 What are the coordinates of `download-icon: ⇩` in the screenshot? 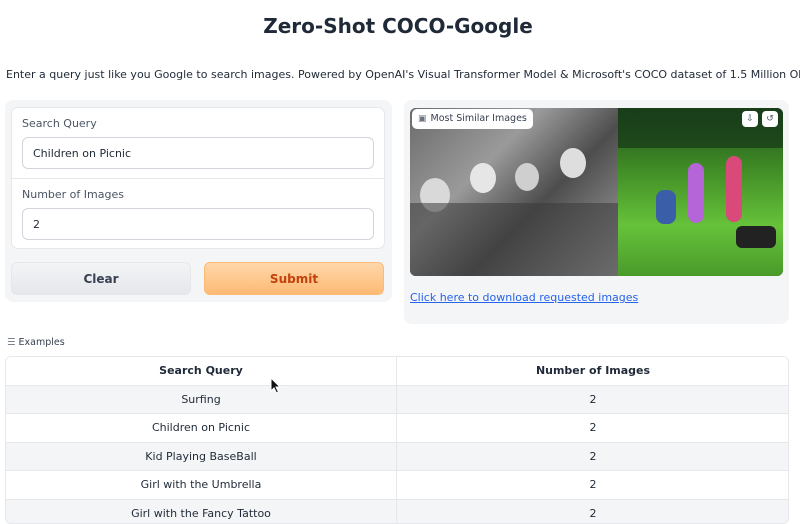 It's located at (750, 119).